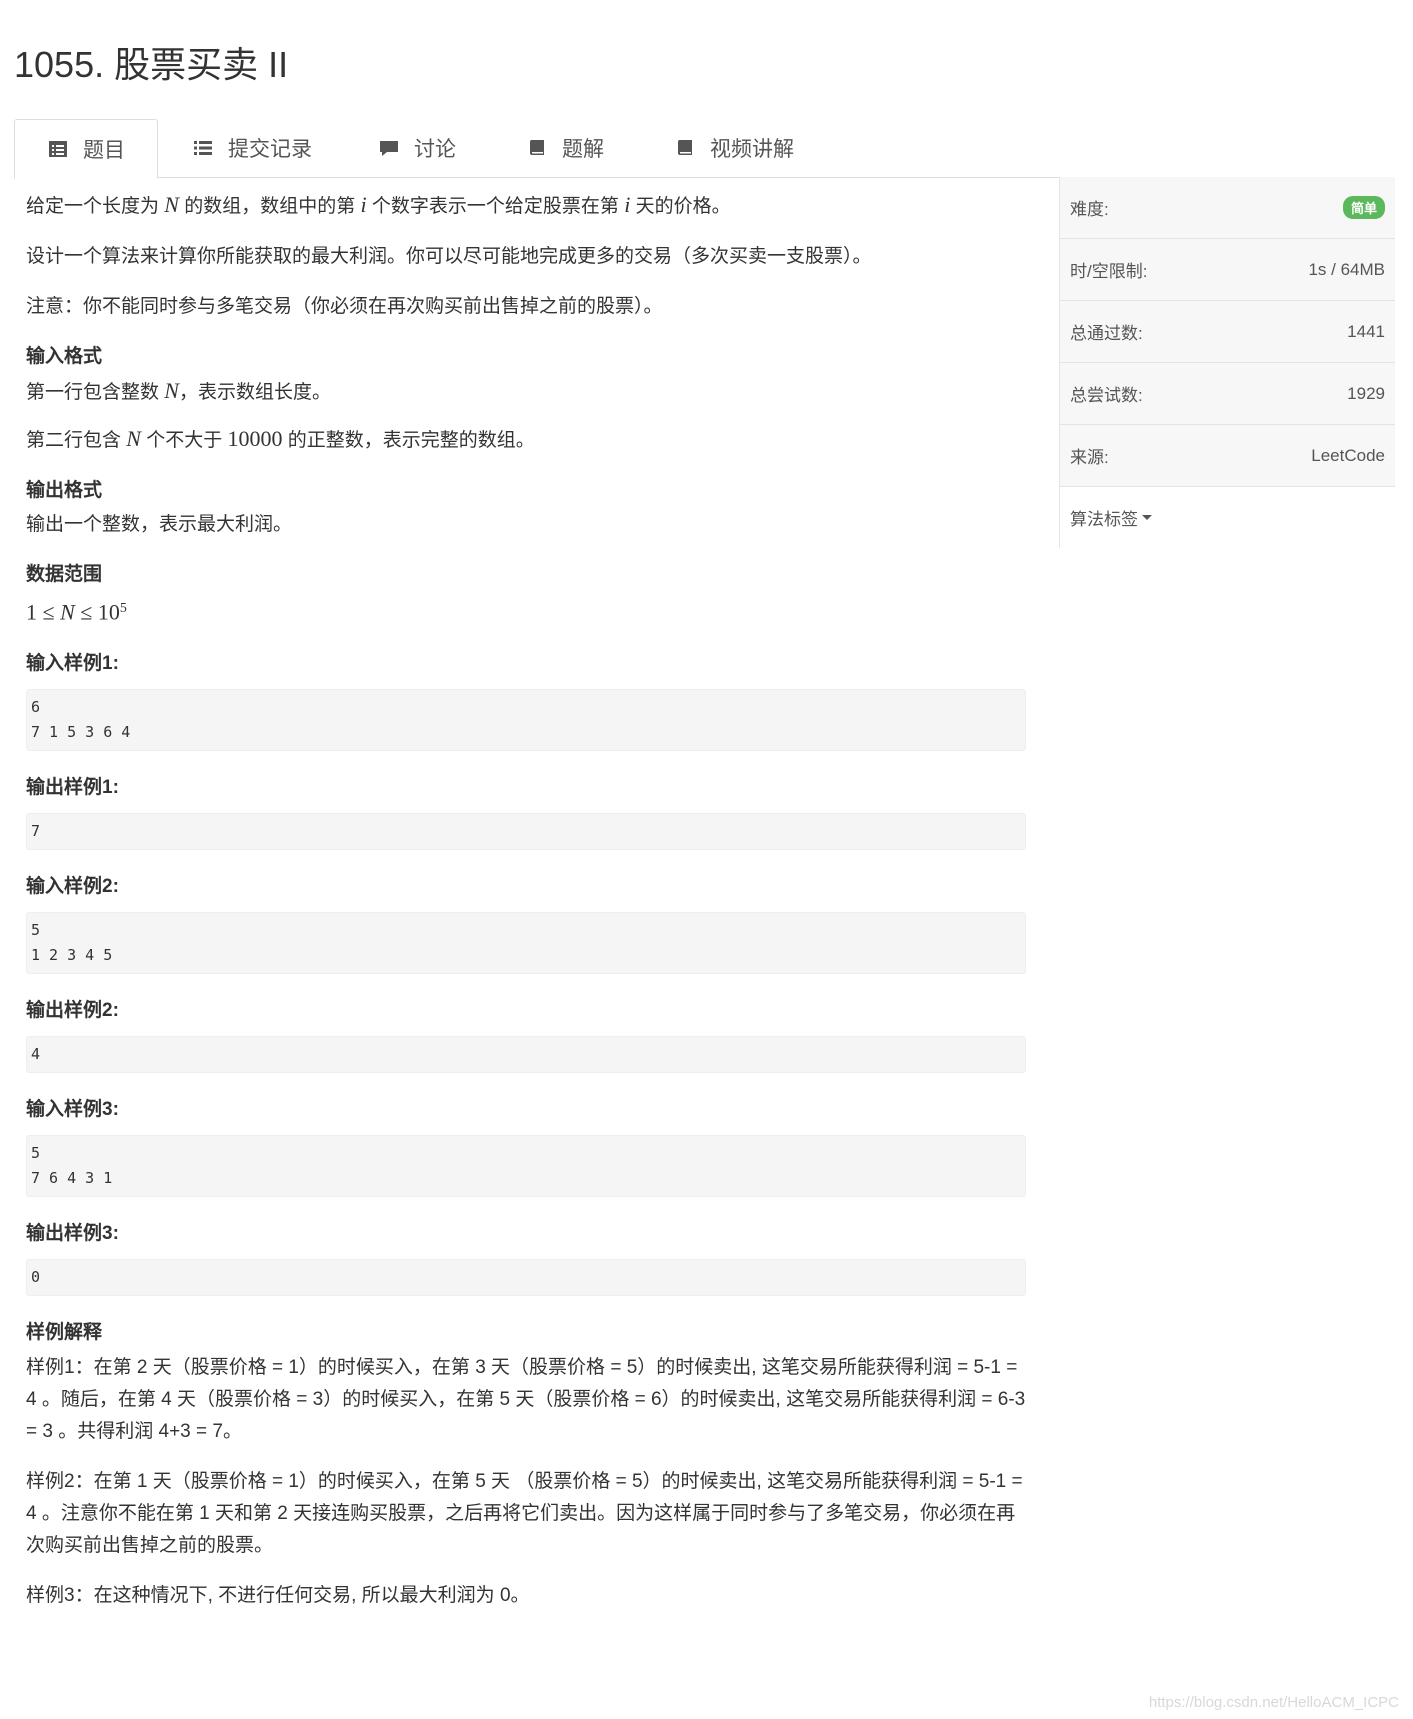 This screenshot has width=1413, height=1719. Describe the element at coordinates (526, 943) in the screenshot. I see `sample-input-block: 5 1 2 3 4 5` at that location.